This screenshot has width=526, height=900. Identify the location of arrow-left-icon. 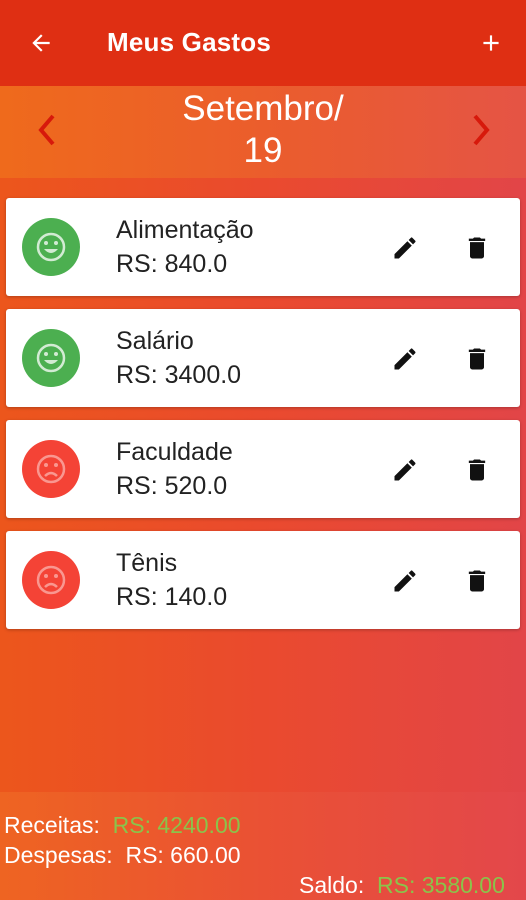
(41, 43).